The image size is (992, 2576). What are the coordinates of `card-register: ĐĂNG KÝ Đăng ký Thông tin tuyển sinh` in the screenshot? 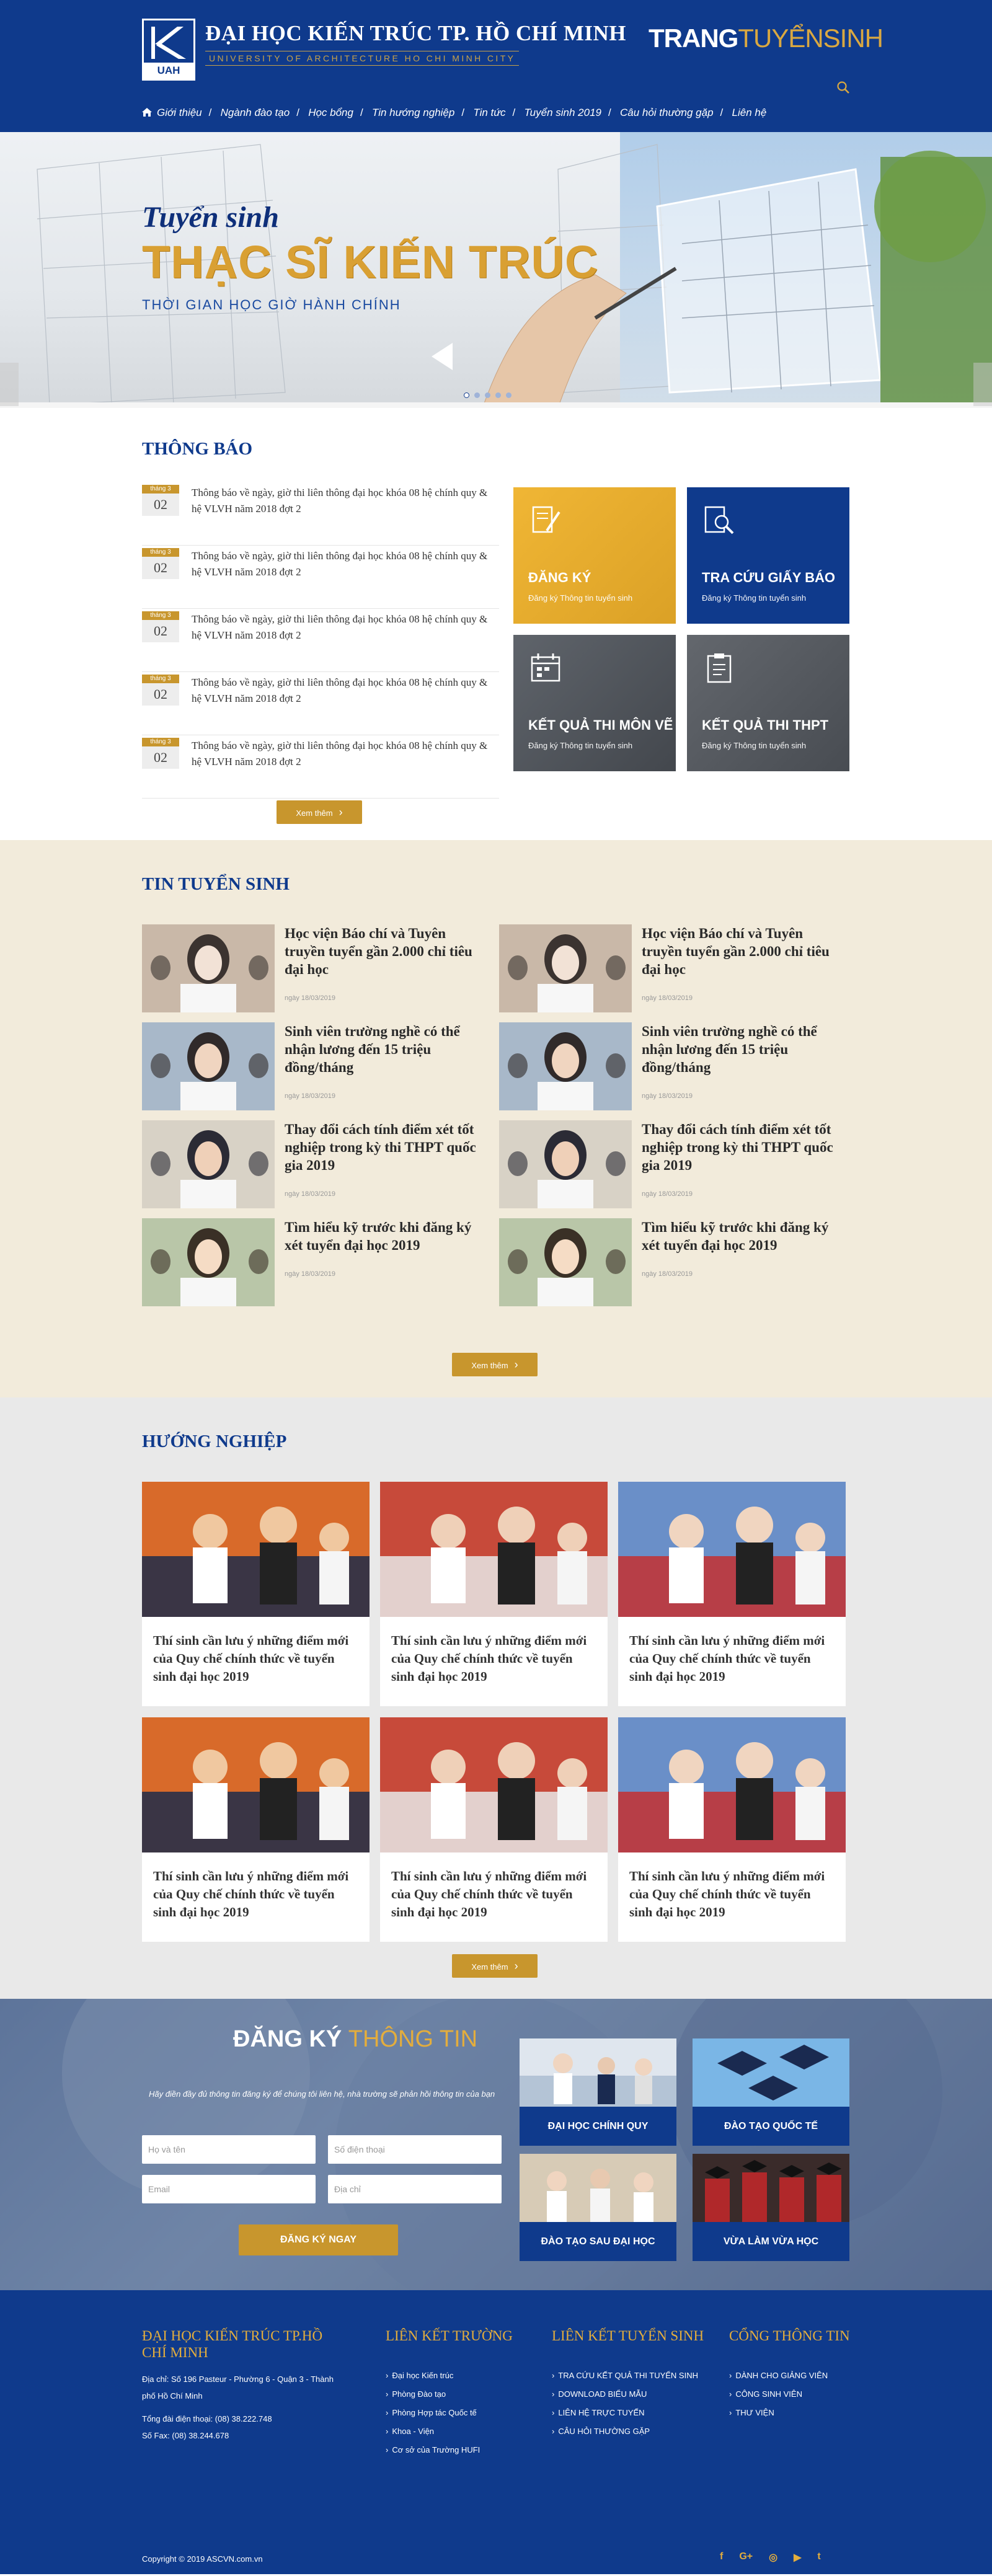 It's located at (594, 555).